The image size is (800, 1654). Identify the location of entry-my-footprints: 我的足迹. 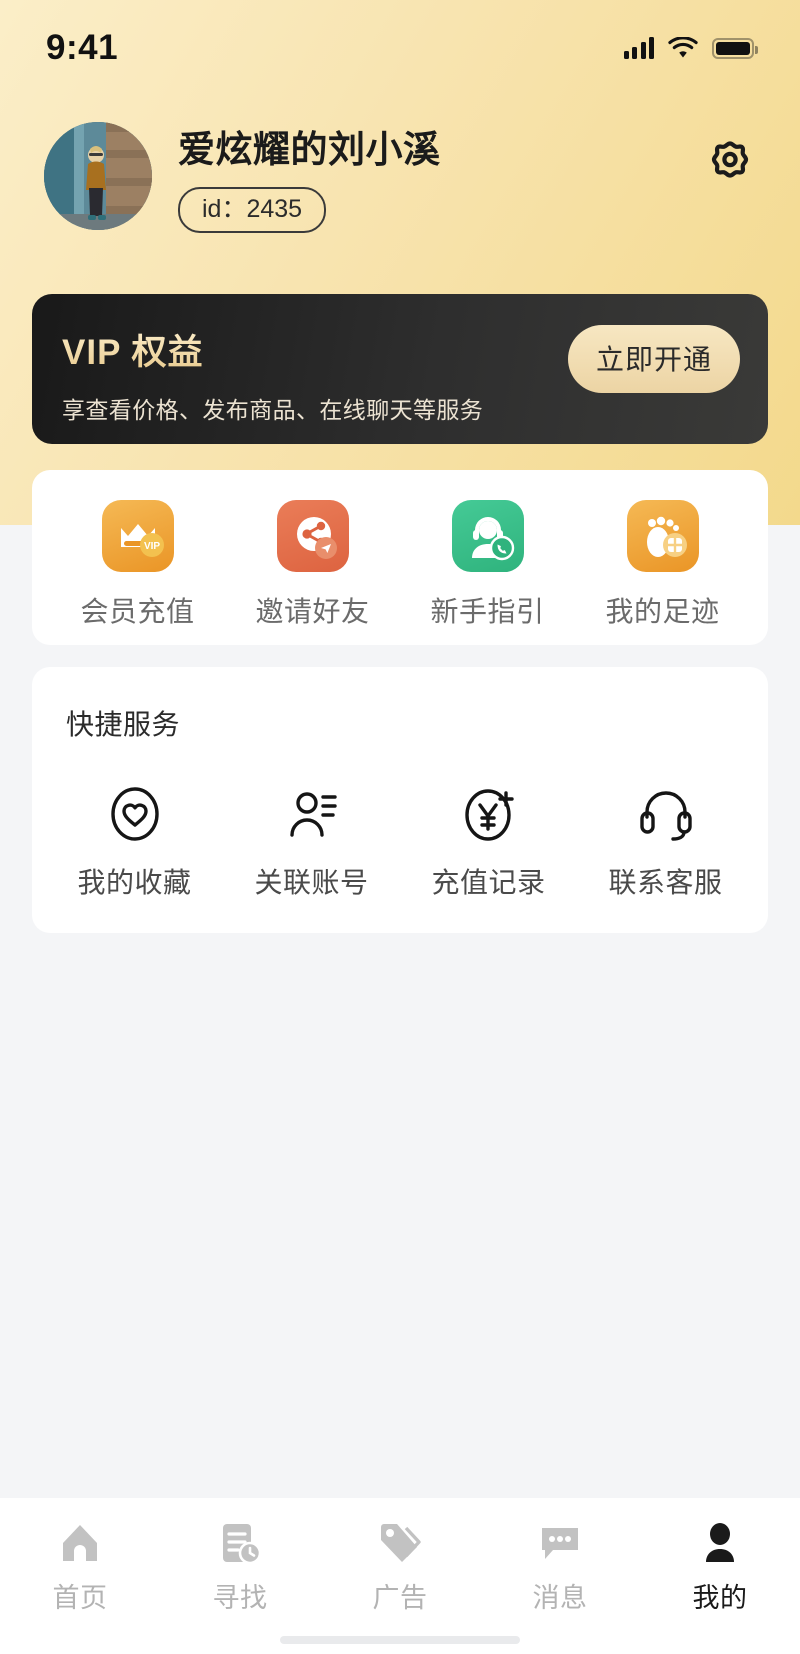
(662, 565).